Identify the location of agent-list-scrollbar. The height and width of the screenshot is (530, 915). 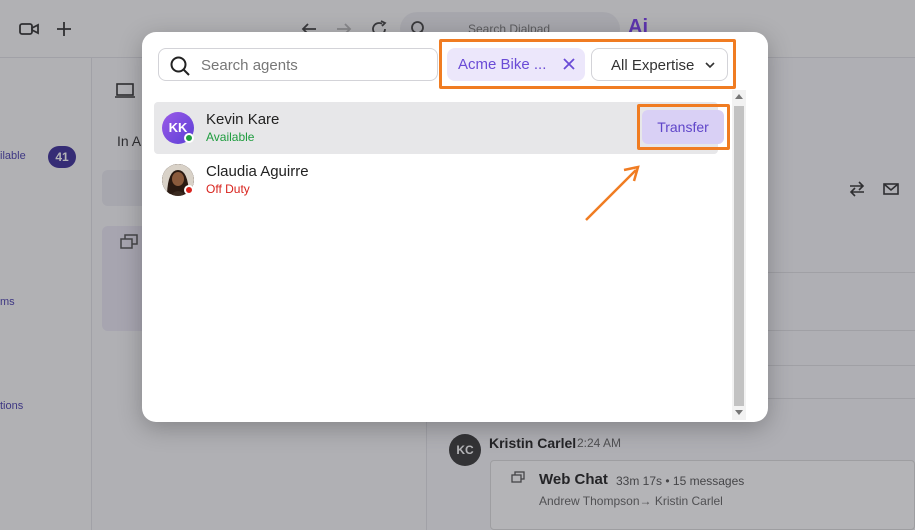
(739, 255).